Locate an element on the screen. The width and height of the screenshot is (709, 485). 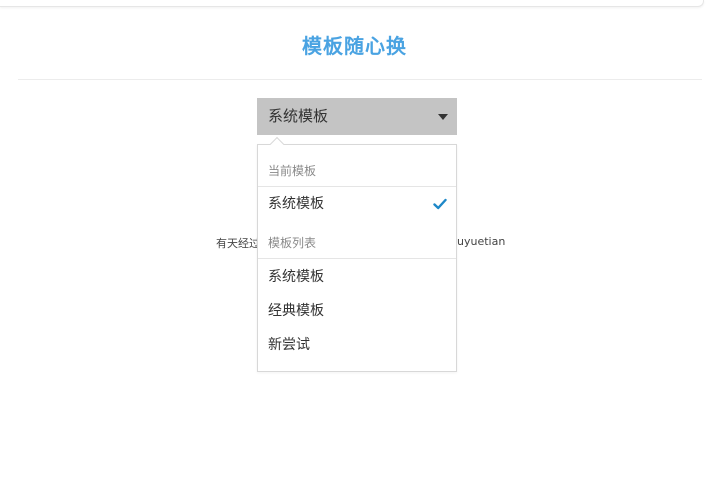
template-list-header: 模板列表 is located at coordinates (357, 243).